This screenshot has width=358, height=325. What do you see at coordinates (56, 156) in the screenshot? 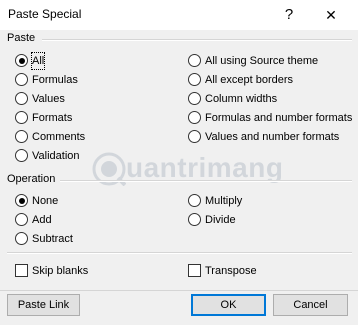
I see `paste-option-label: Validation` at bounding box center [56, 156].